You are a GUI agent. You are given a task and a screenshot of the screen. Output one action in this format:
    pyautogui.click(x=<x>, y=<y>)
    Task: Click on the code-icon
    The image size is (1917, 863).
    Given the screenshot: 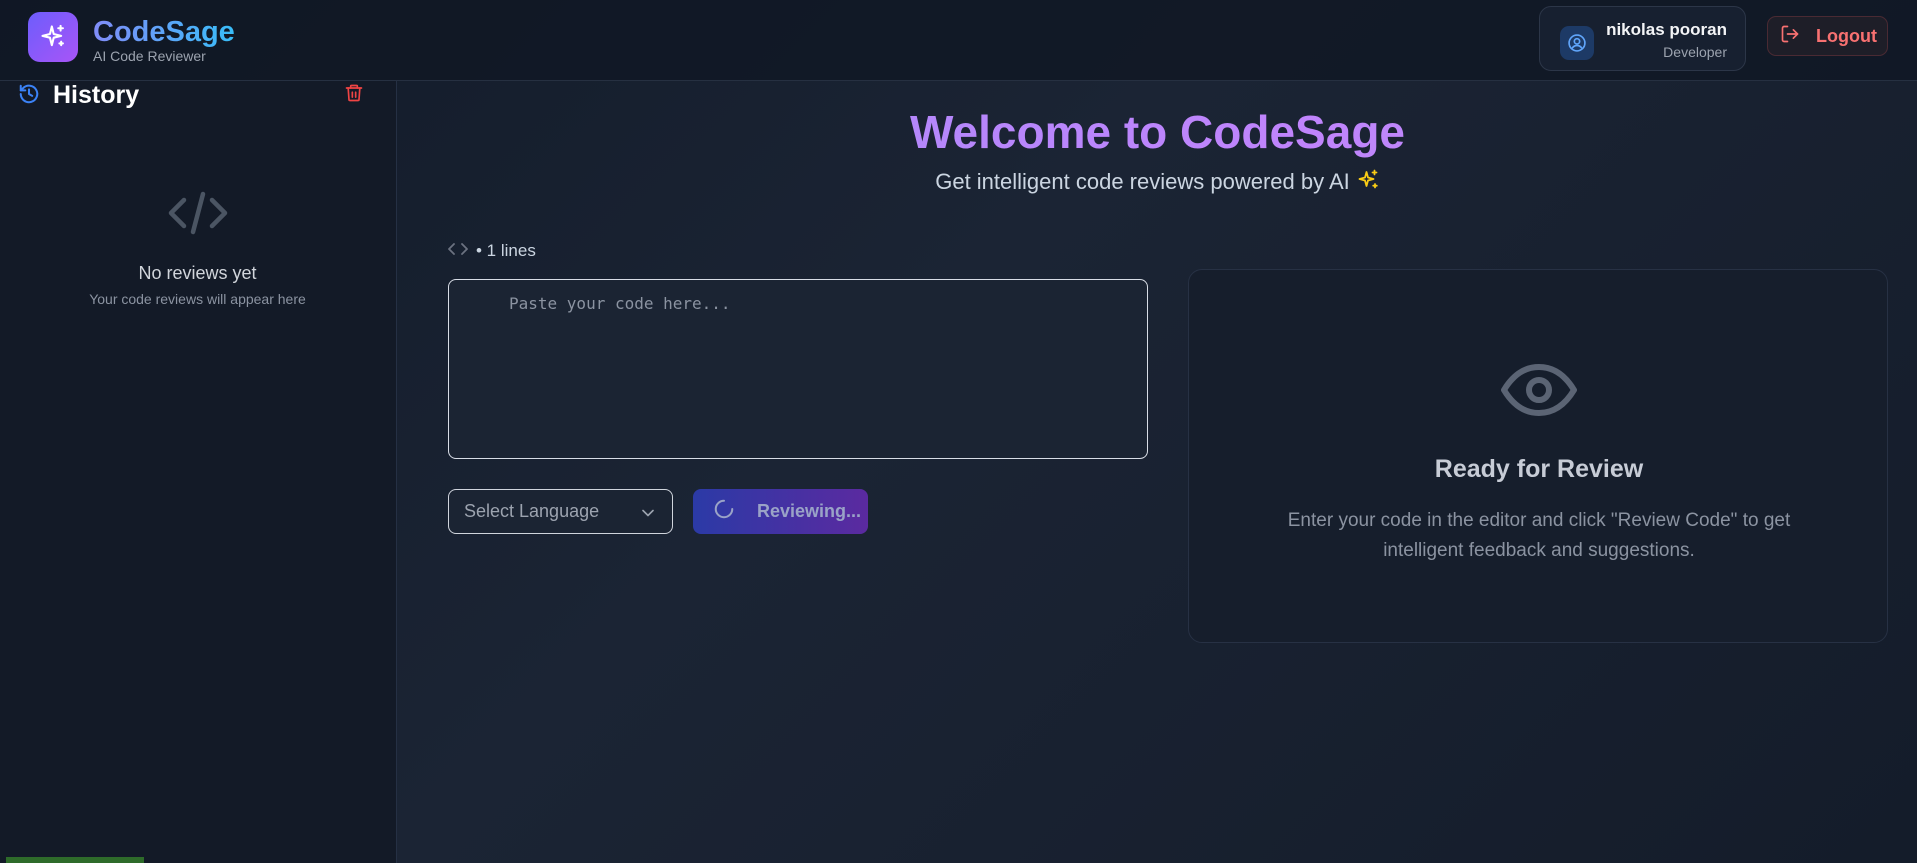 What is the action you would take?
    pyautogui.click(x=458, y=251)
    